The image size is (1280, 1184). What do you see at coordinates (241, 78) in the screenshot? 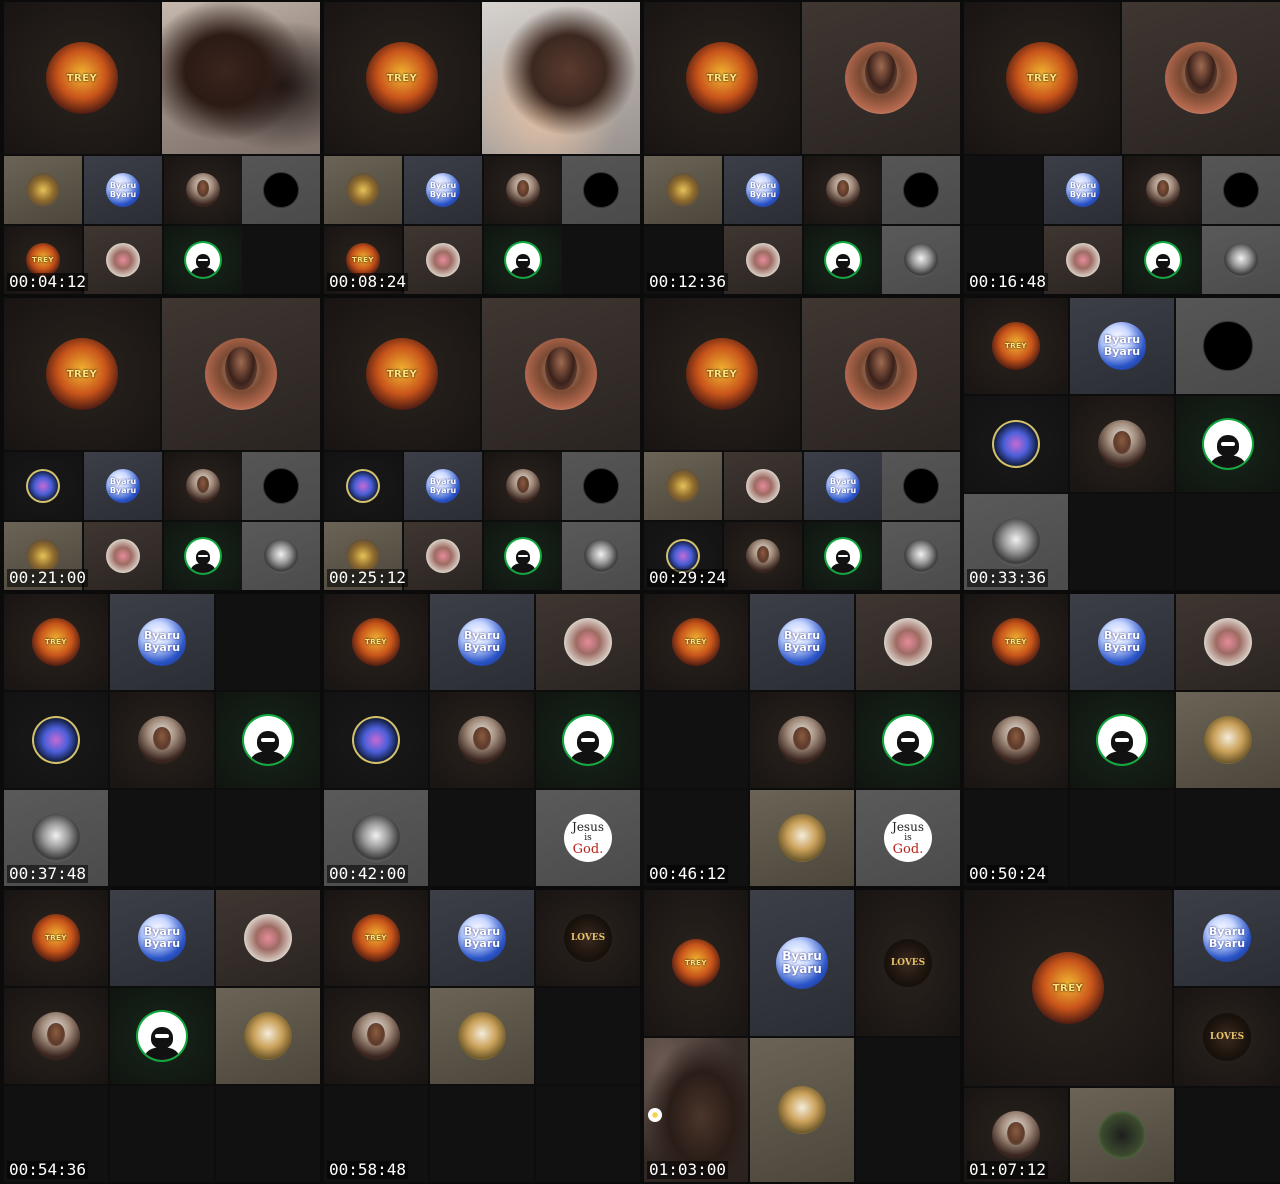
I see `camera-video-tile` at bounding box center [241, 78].